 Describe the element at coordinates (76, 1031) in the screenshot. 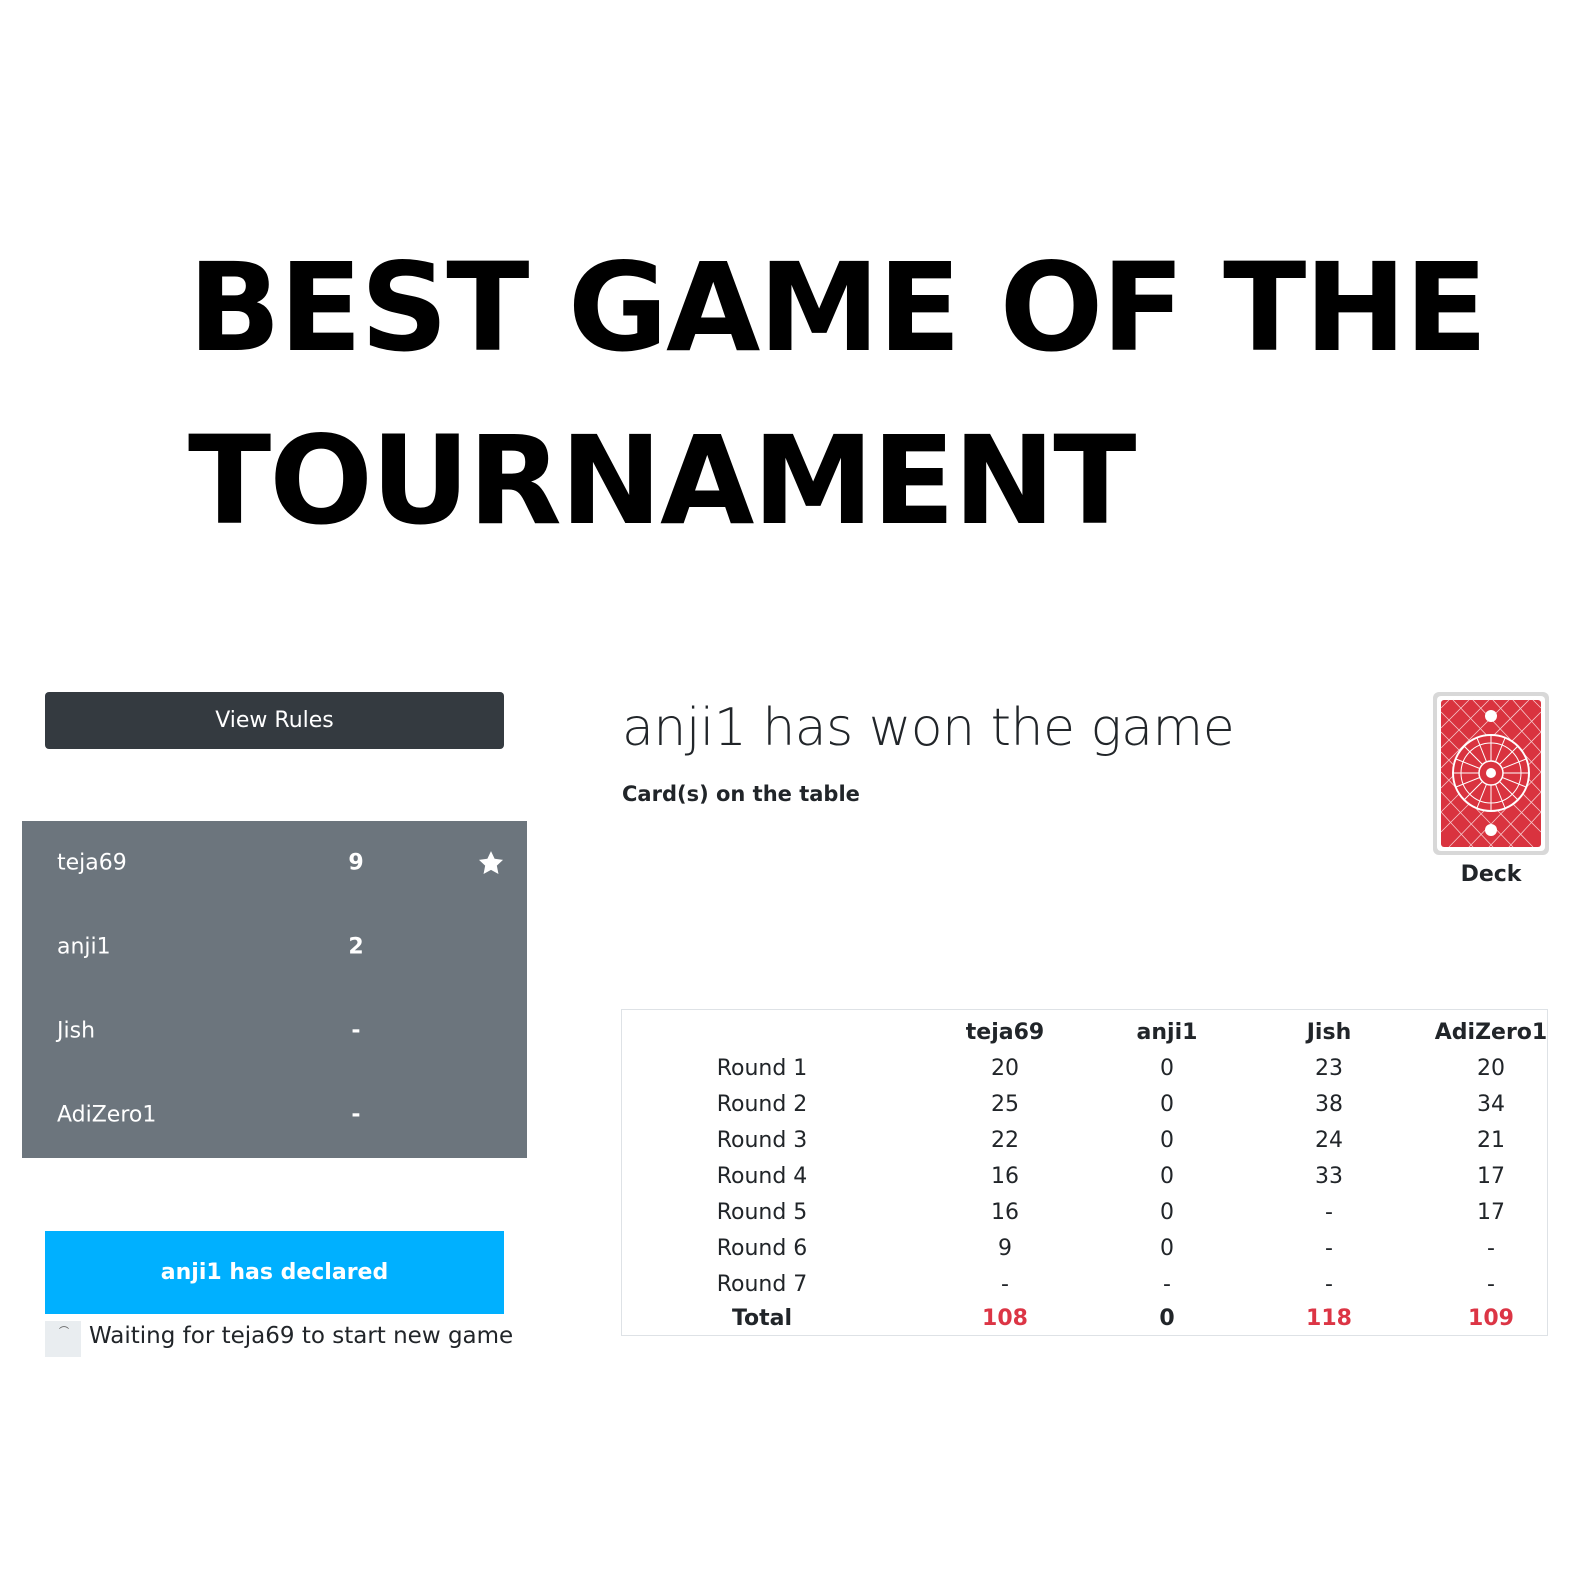

I see `player-name: Jish` at that location.